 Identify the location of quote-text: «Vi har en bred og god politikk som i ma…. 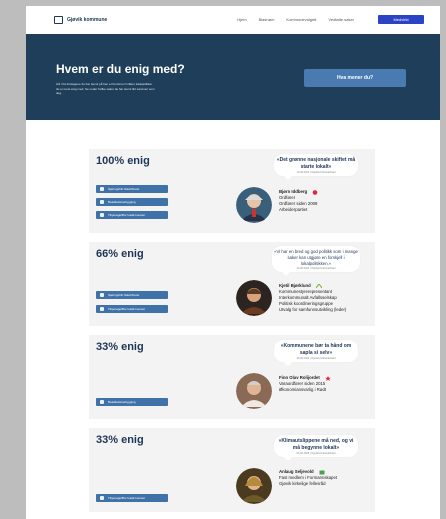
(316, 257).